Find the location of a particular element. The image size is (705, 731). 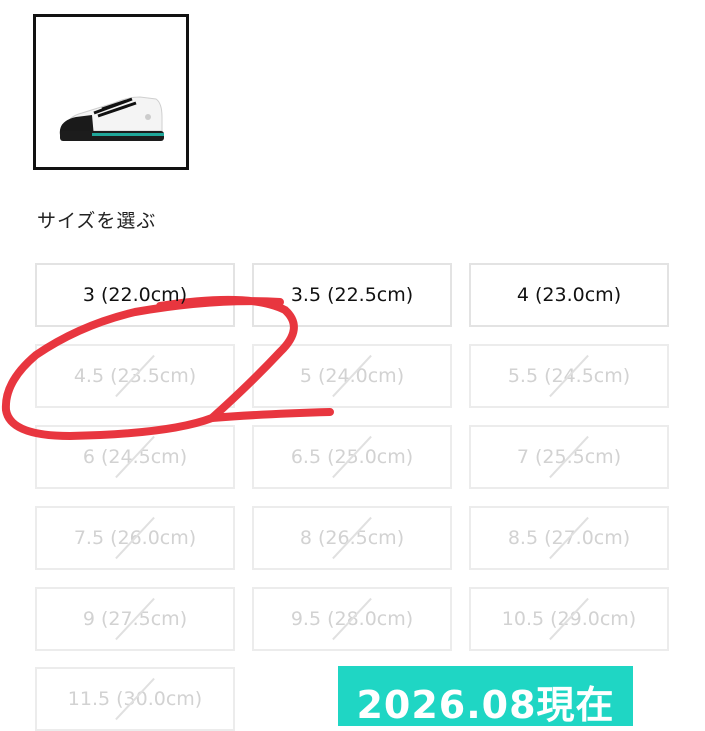

size-option: 7 (25.5cm) is located at coordinates (569, 457).